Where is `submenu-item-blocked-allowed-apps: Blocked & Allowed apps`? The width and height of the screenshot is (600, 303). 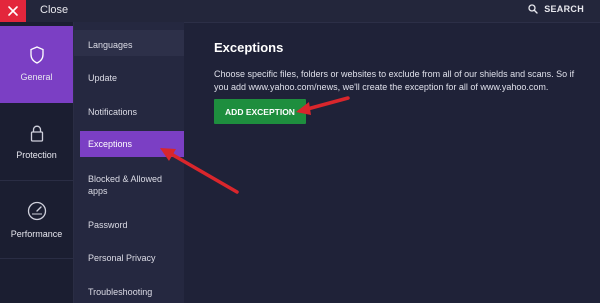 submenu-item-blocked-allowed-apps: Blocked & Allowed apps is located at coordinates (126, 185).